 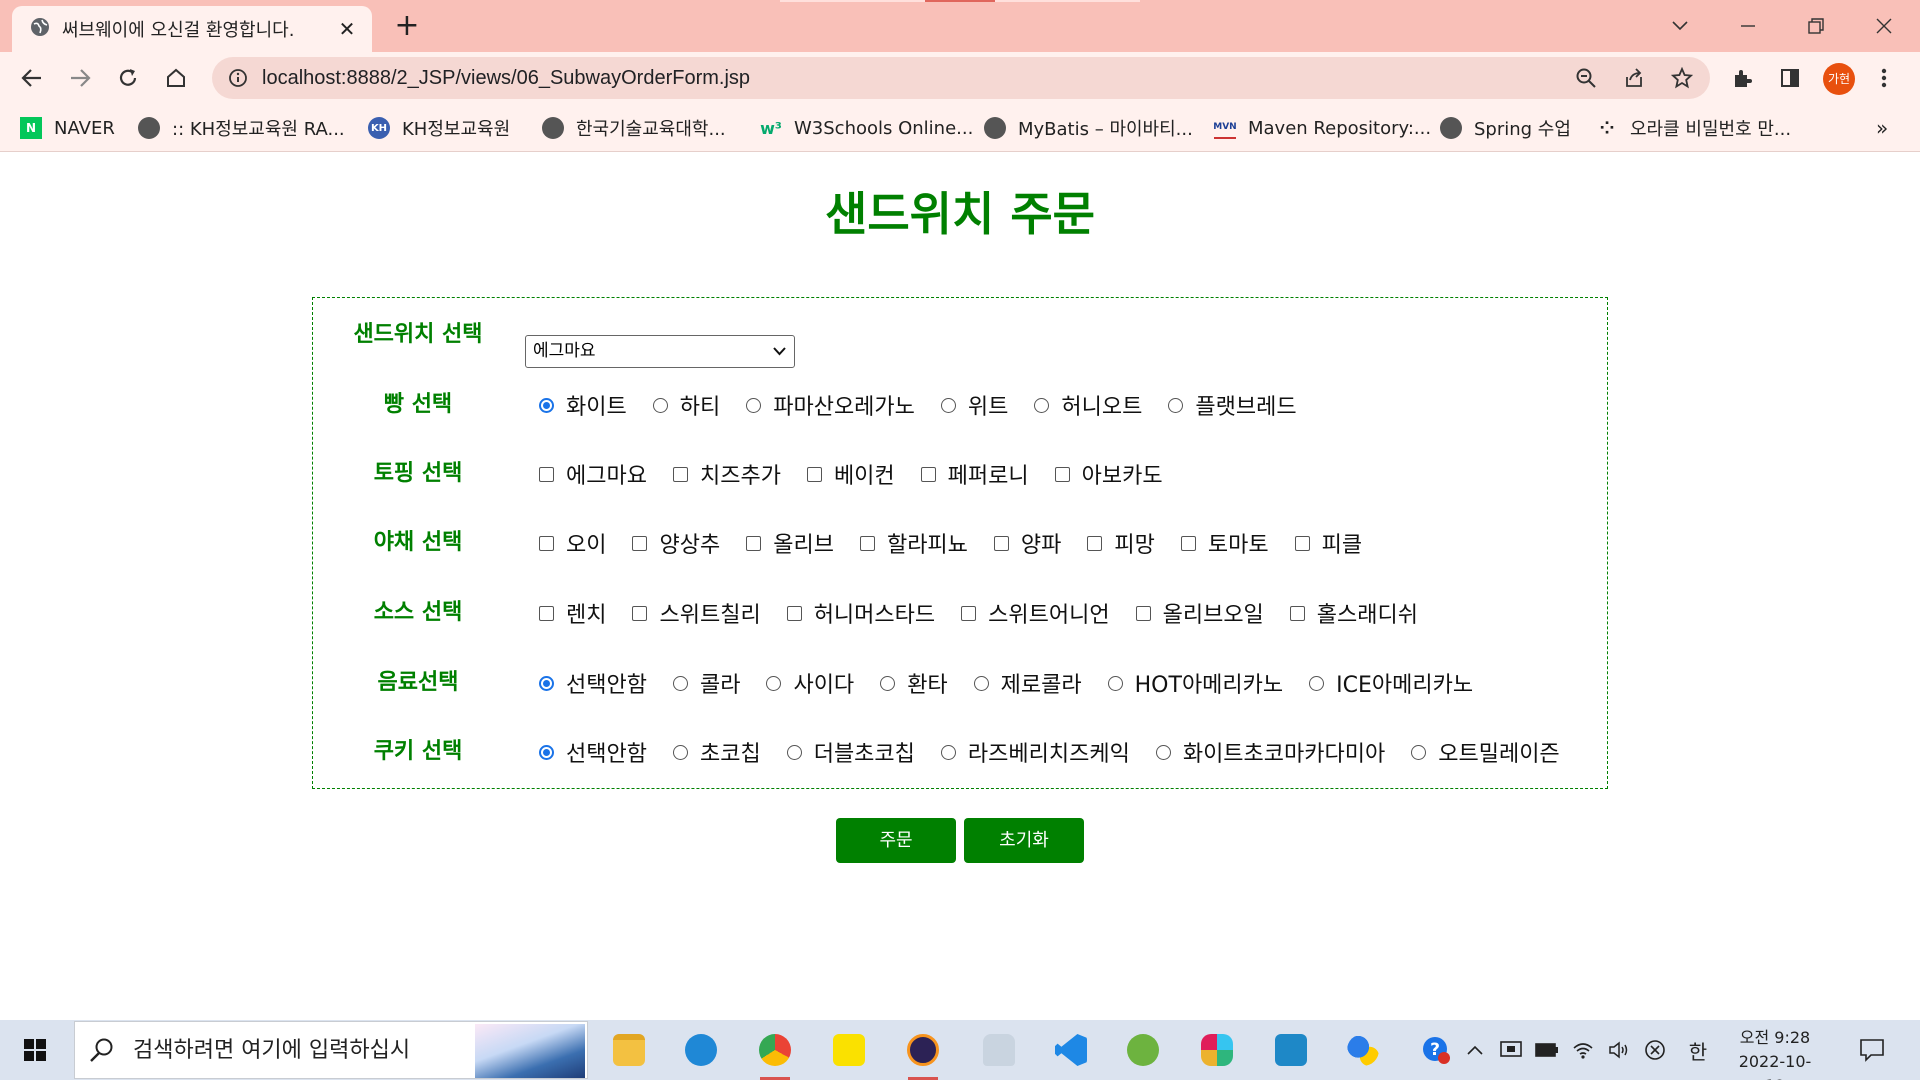 What do you see at coordinates (1748, 26) in the screenshot?
I see `minimize-icon` at bounding box center [1748, 26].